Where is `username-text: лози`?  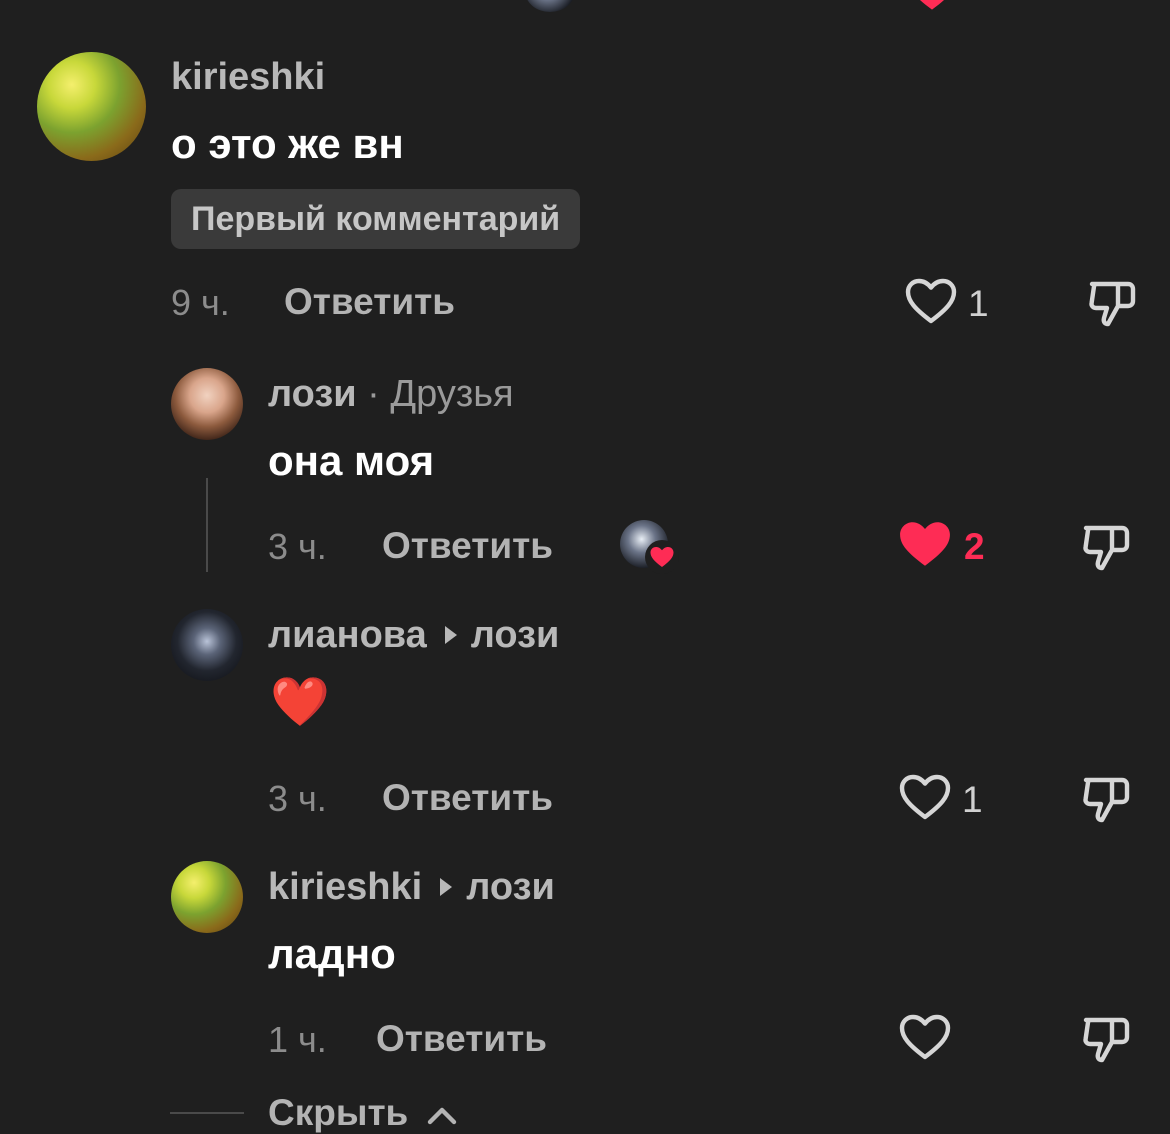 username-text: лози is located at coordinates (312, 394).